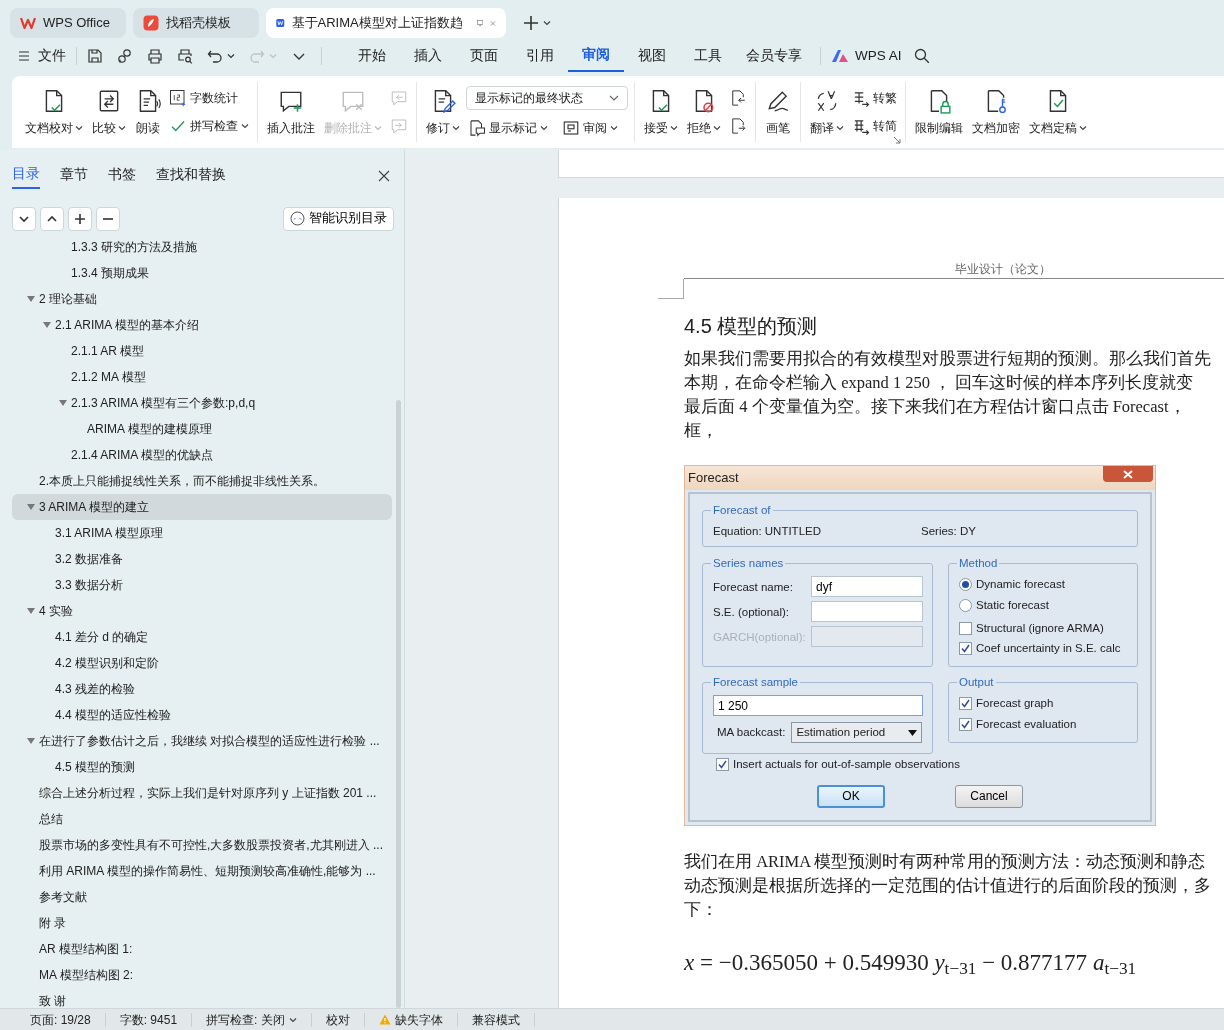 Image resolution: width=1224 pixels, height=1030 pixels. Describe the element at coordinates (74, 176) in the screenshot. I see `panel-tab: 章节` at that location.